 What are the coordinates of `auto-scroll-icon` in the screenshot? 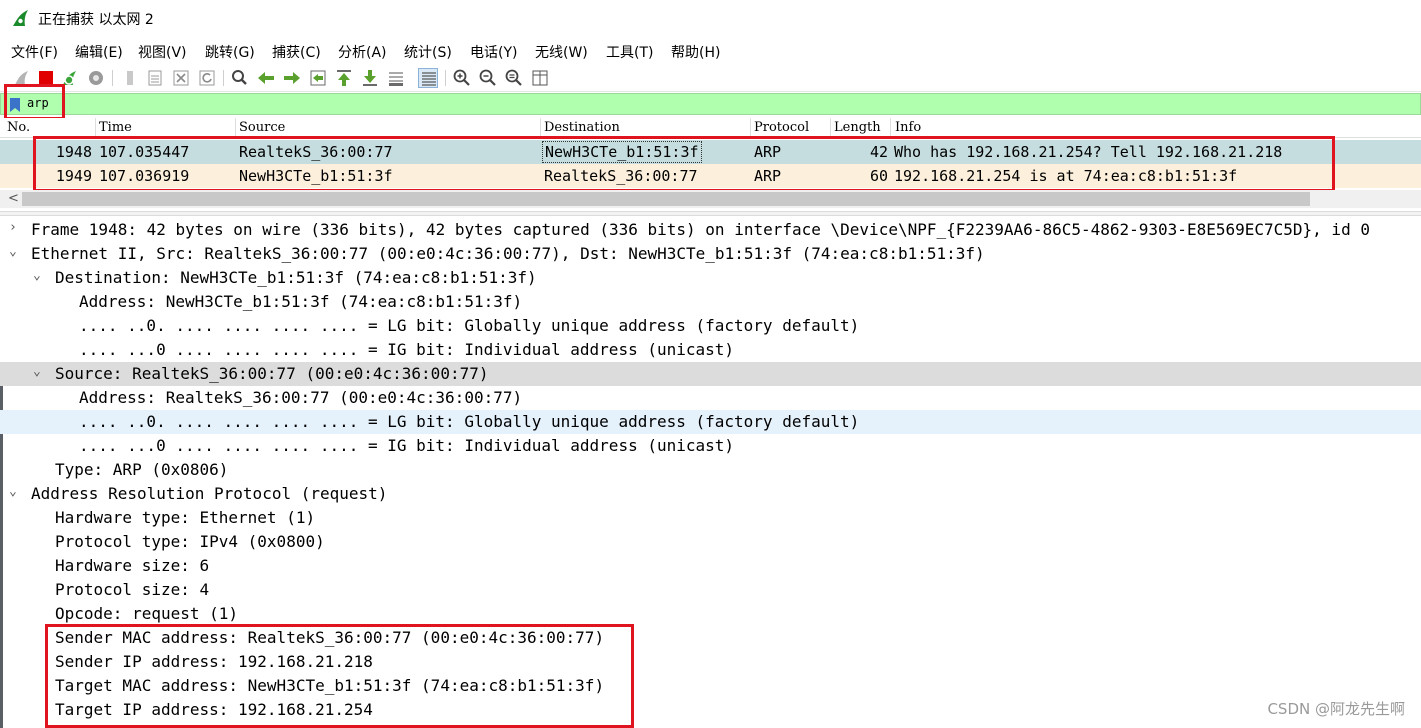 It's located at (396, 78).